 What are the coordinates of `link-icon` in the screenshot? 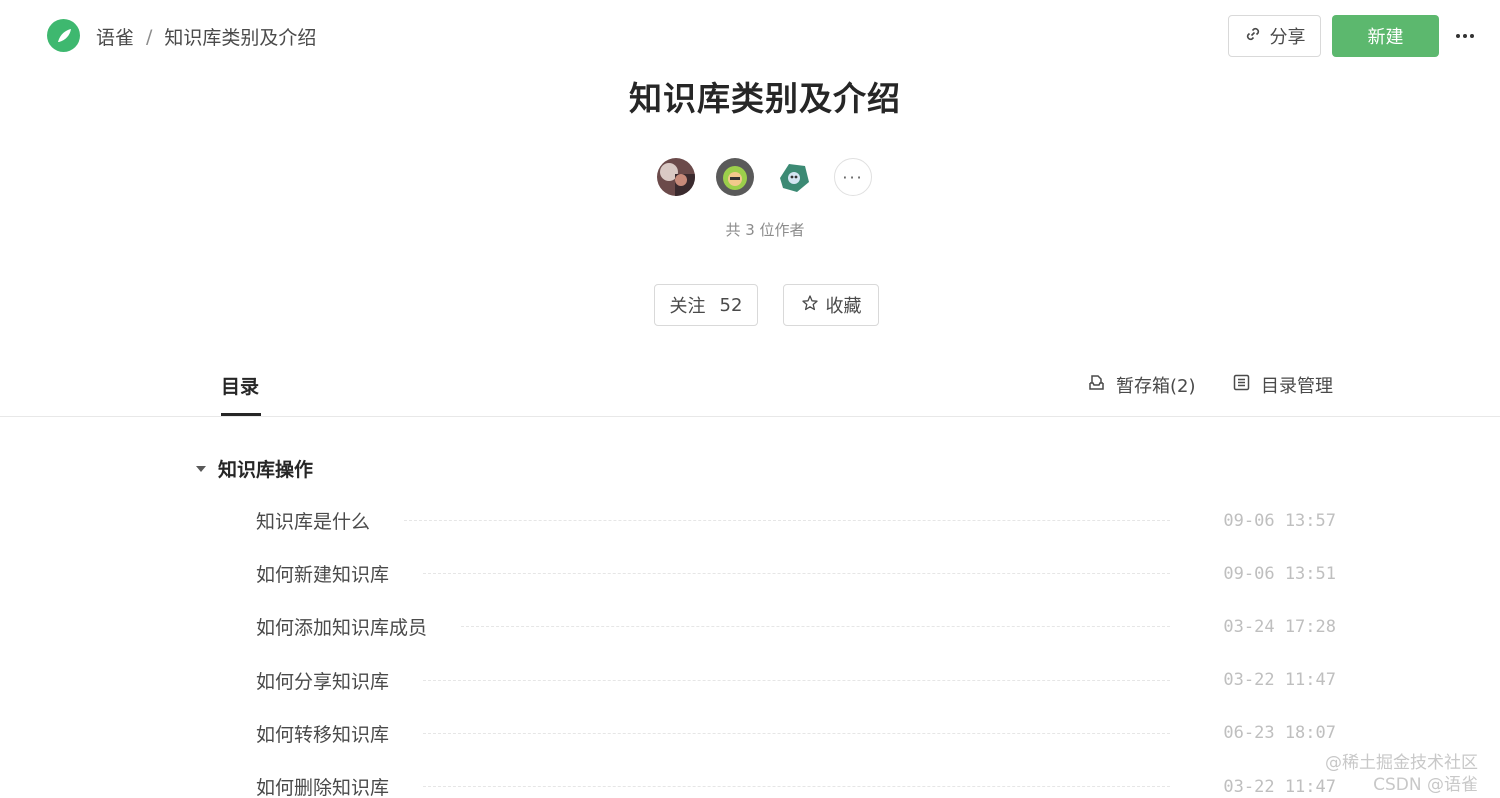 It's located at (1253, 36).